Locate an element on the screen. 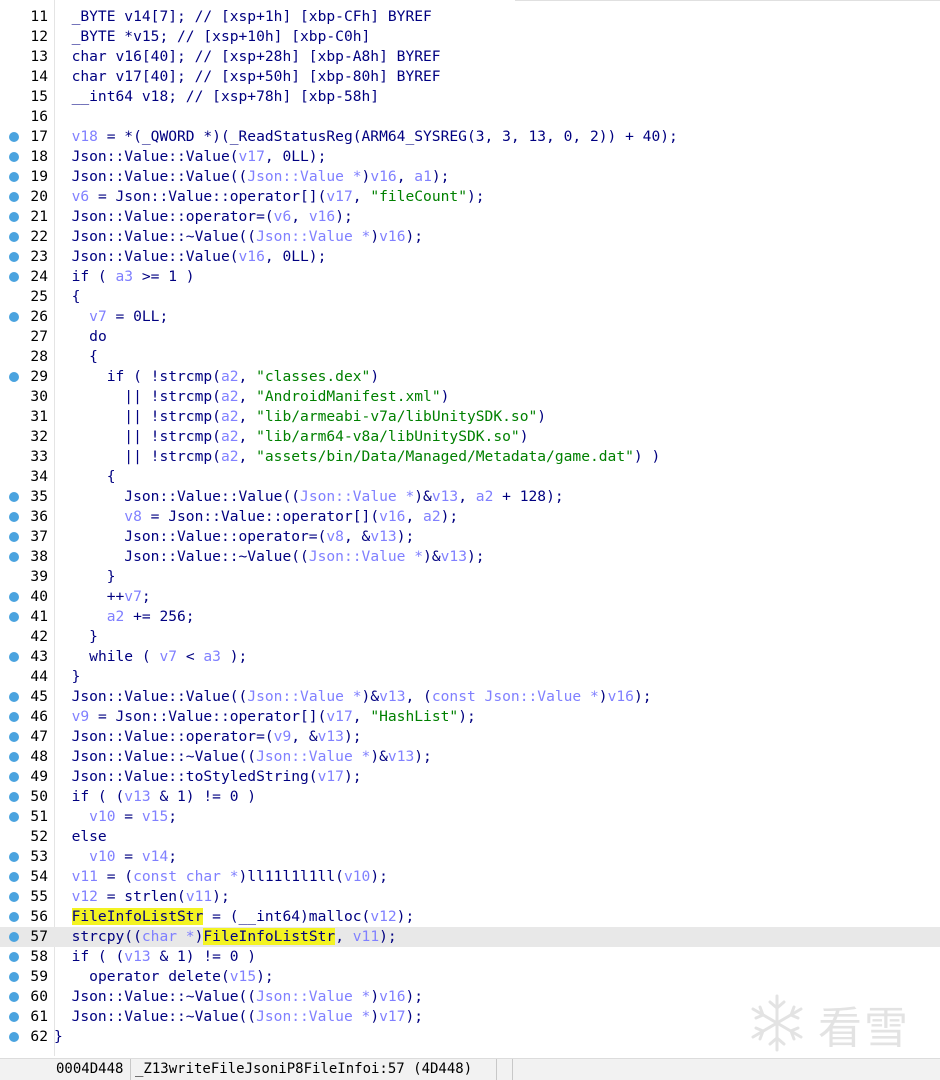 Image resolution: width=940 pixels, height=1080 pixels. code-line: 37 Json::Value::operator=(v8, &v13); is located at coordinates (470, 537).